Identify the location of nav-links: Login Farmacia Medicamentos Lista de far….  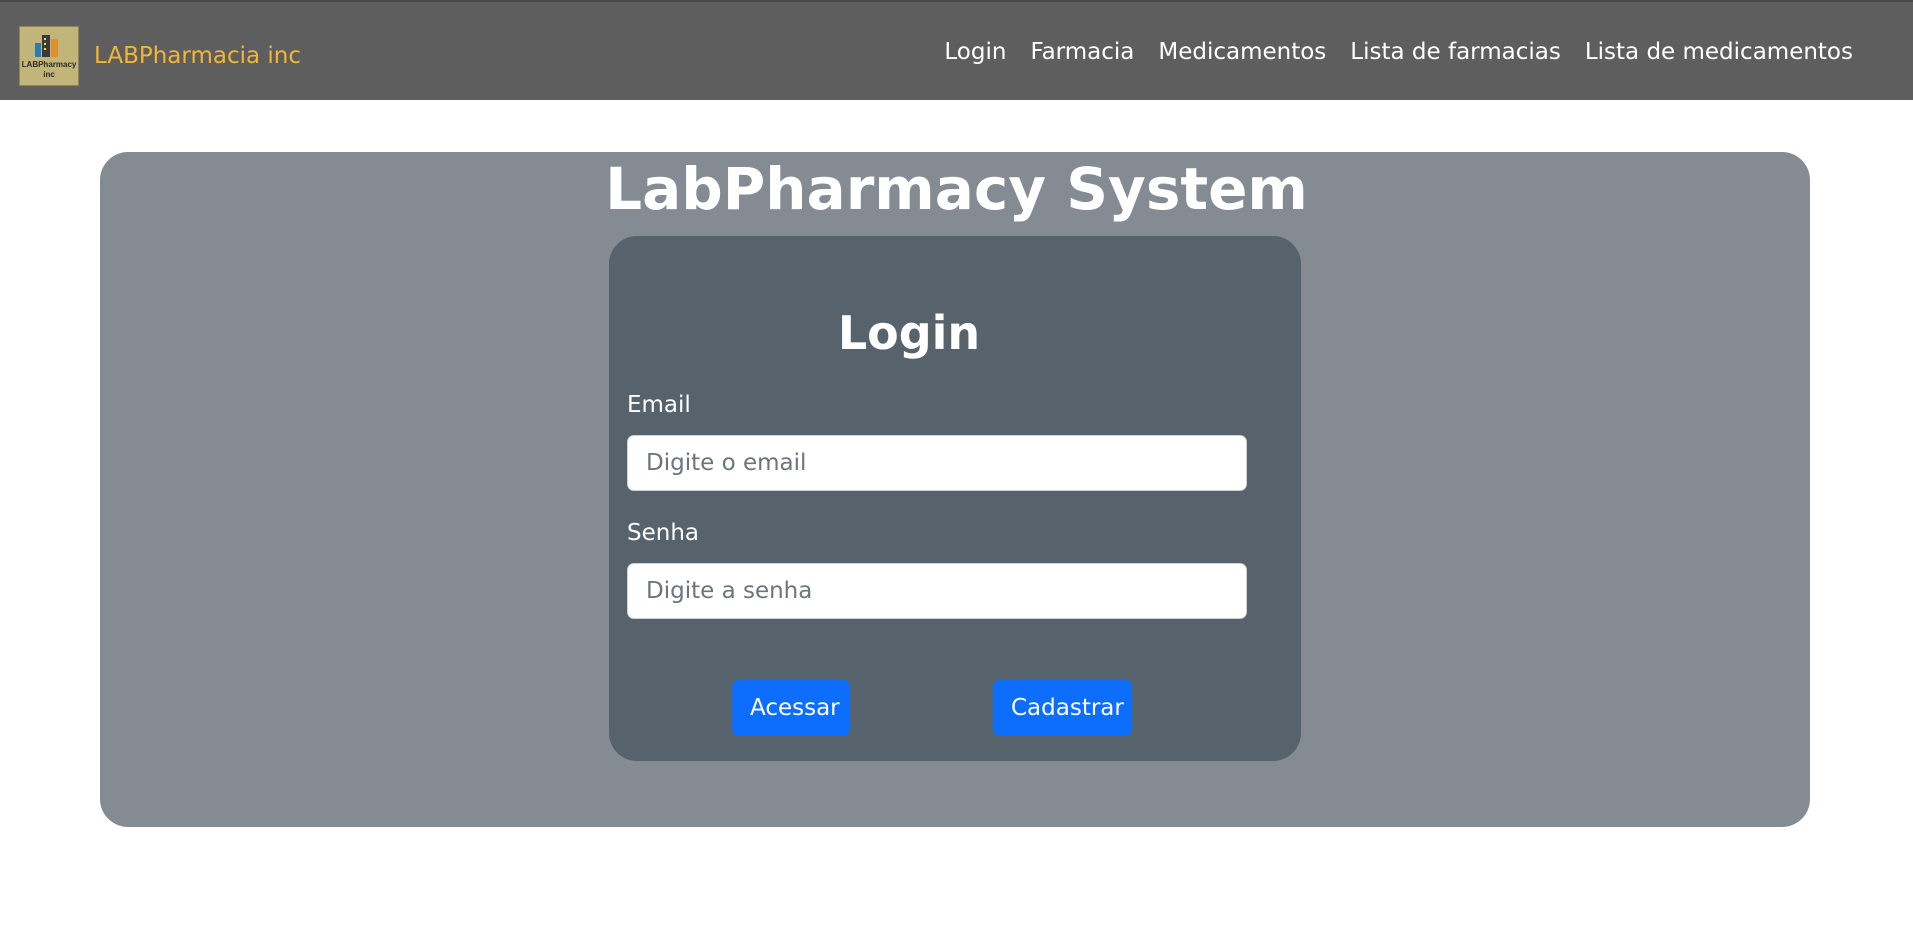
(1386, 52).